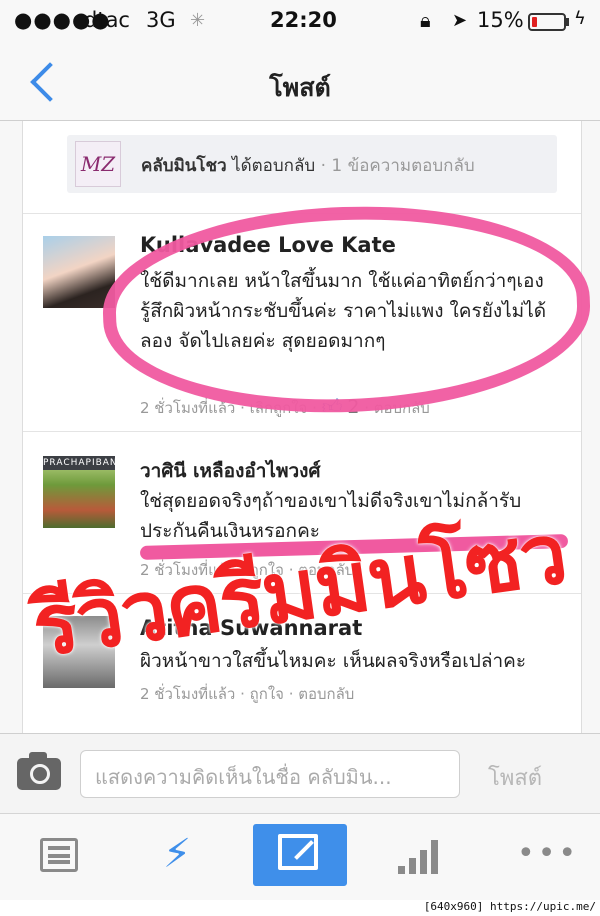 This screenshot has width=600, height=916. What do you see at coordinates (161, 20) in the screenshot?
I see `network-type: 3G` at bounding box center [161, 20].